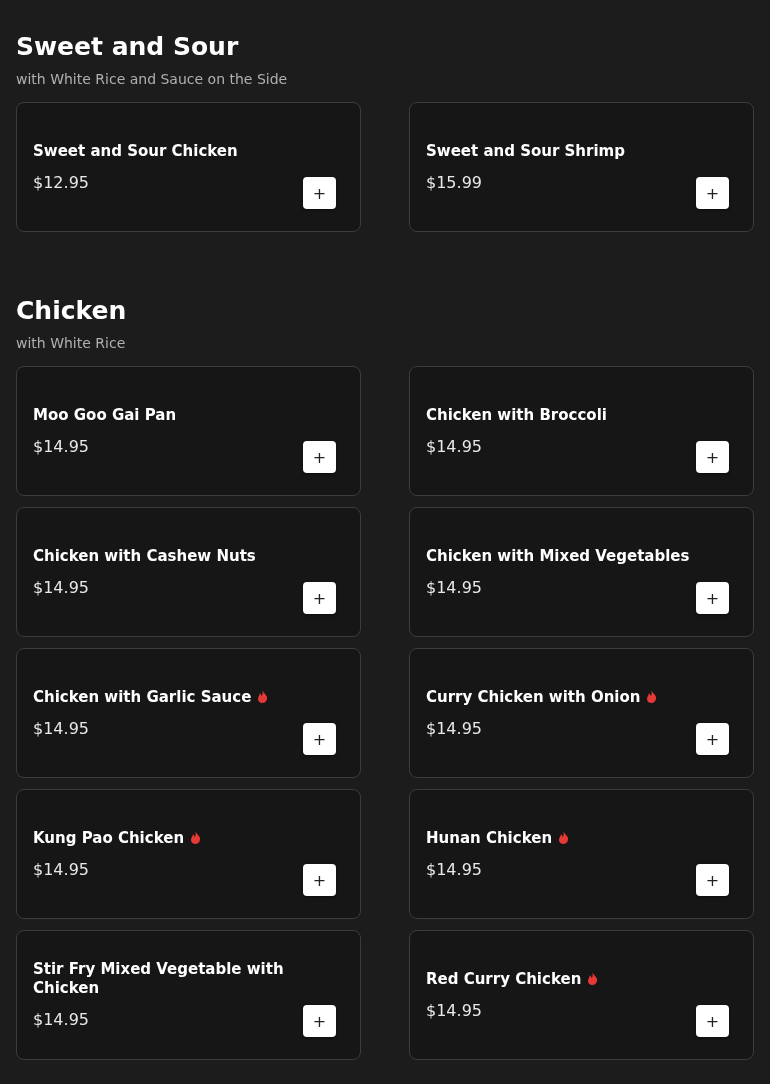 This screenshot has height=1084, width=770. I want to click on dish-name: Chicken with Cashew Nuts, so click(144, 556).